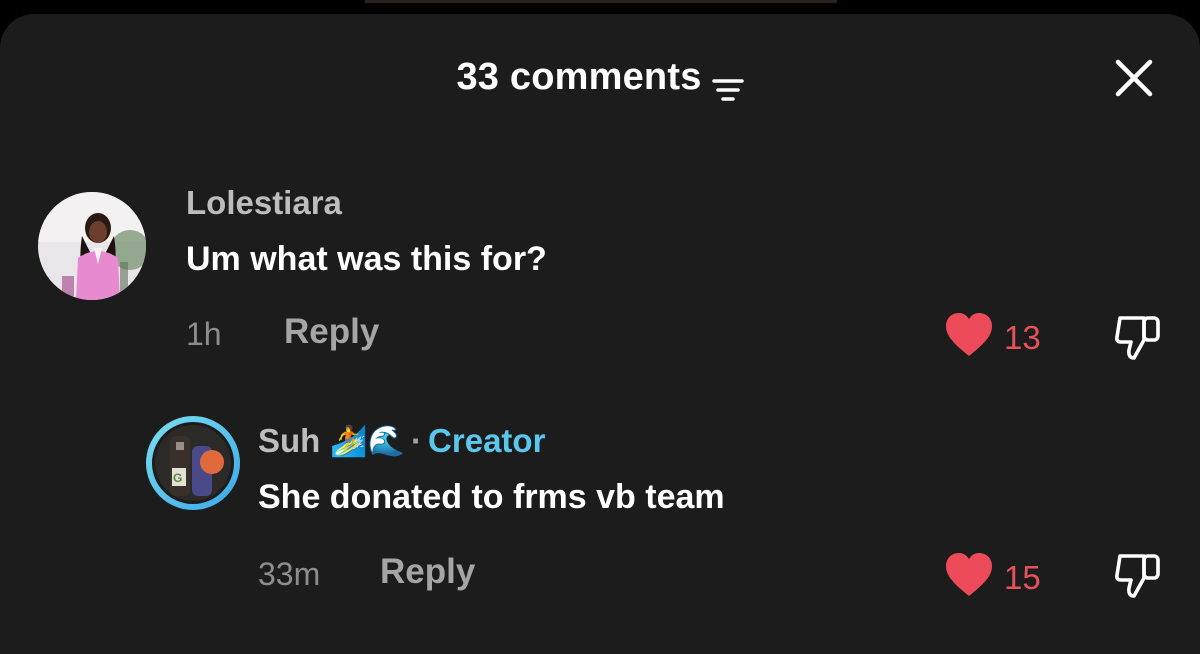 The height and width of the screenshot is (654, 1200). I want to click on svg-text: G, so click(177, 478).